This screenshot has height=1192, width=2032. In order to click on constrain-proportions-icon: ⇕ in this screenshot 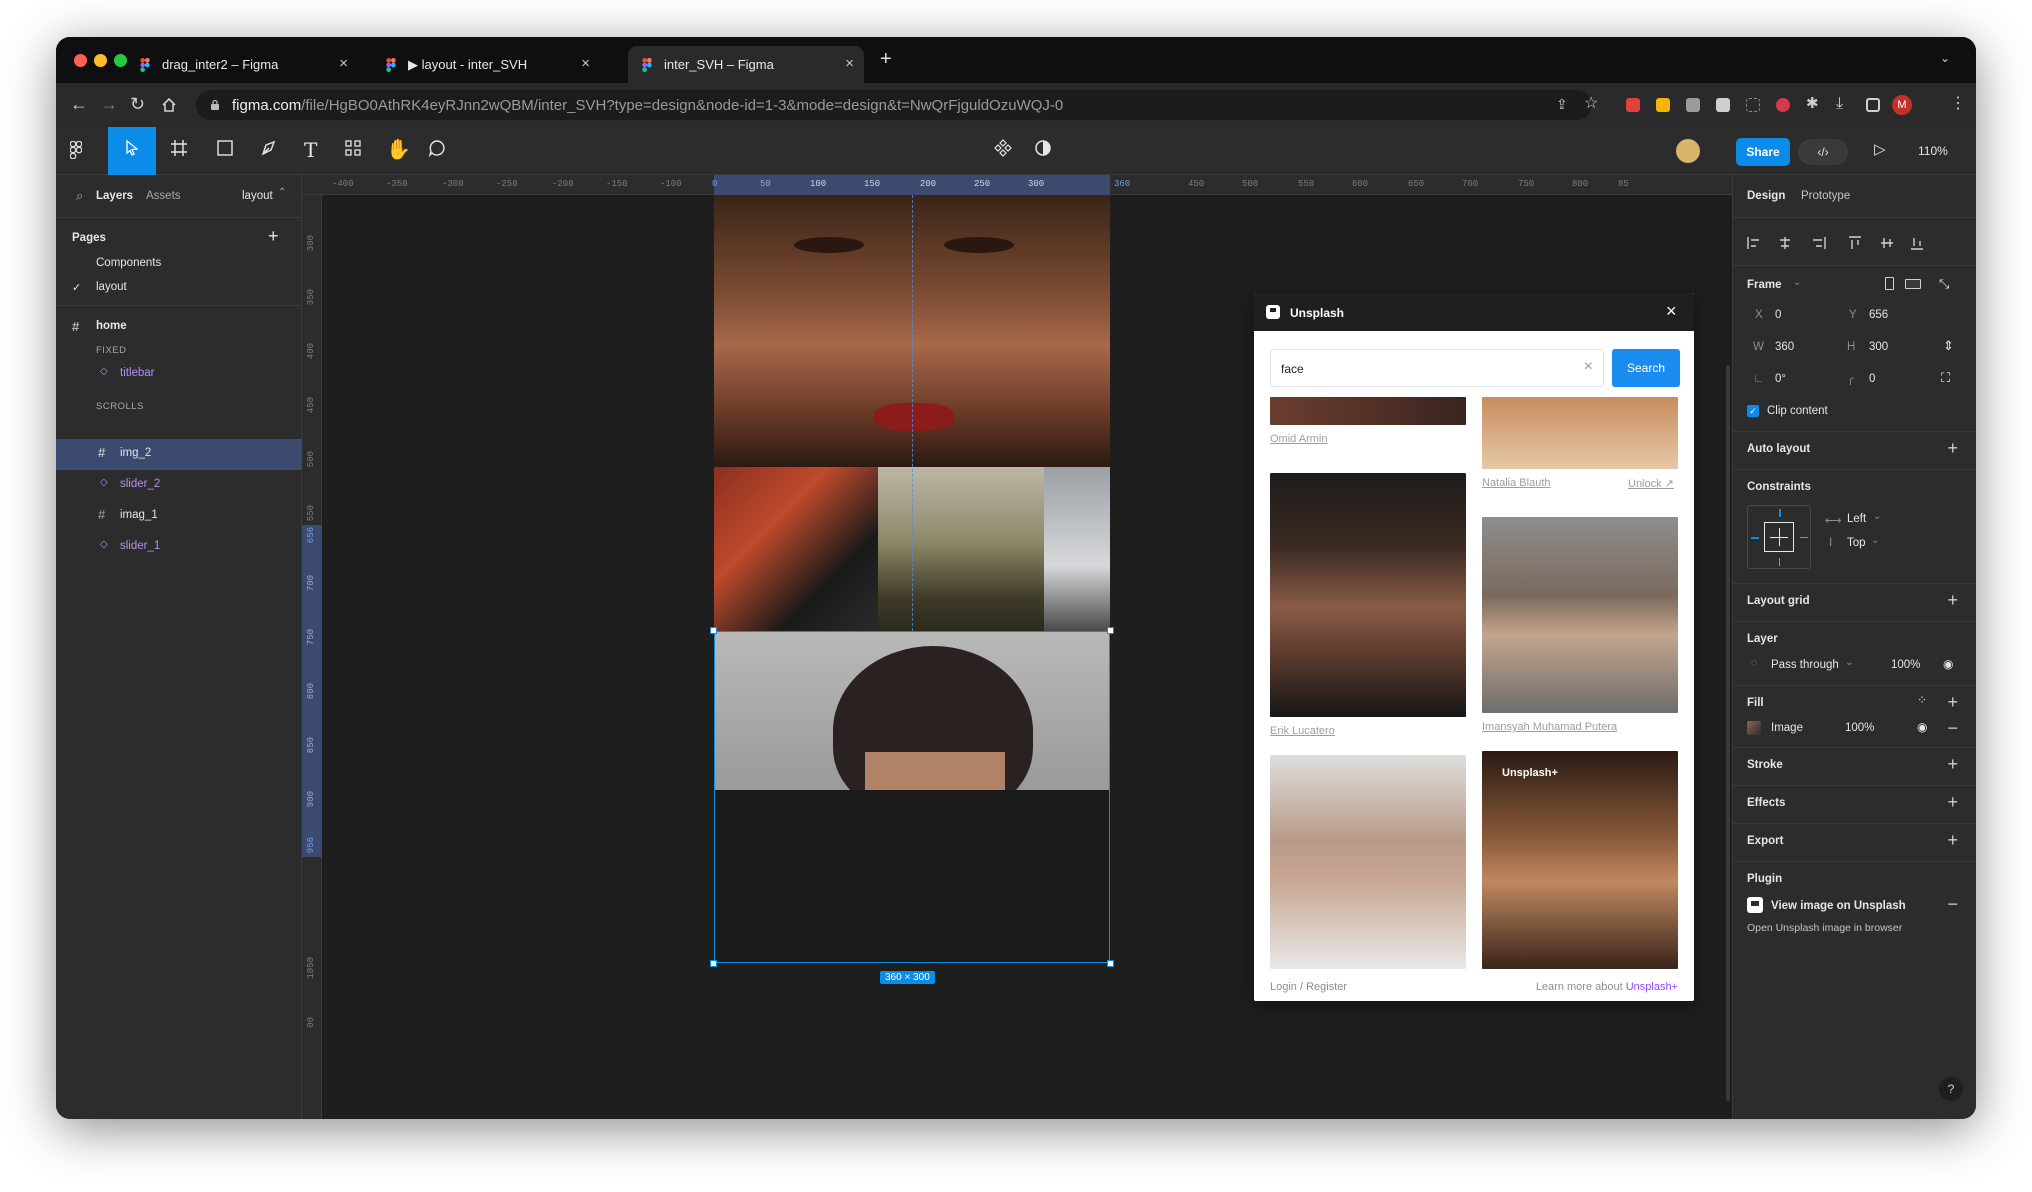, I will do `click(1948, 346)`.